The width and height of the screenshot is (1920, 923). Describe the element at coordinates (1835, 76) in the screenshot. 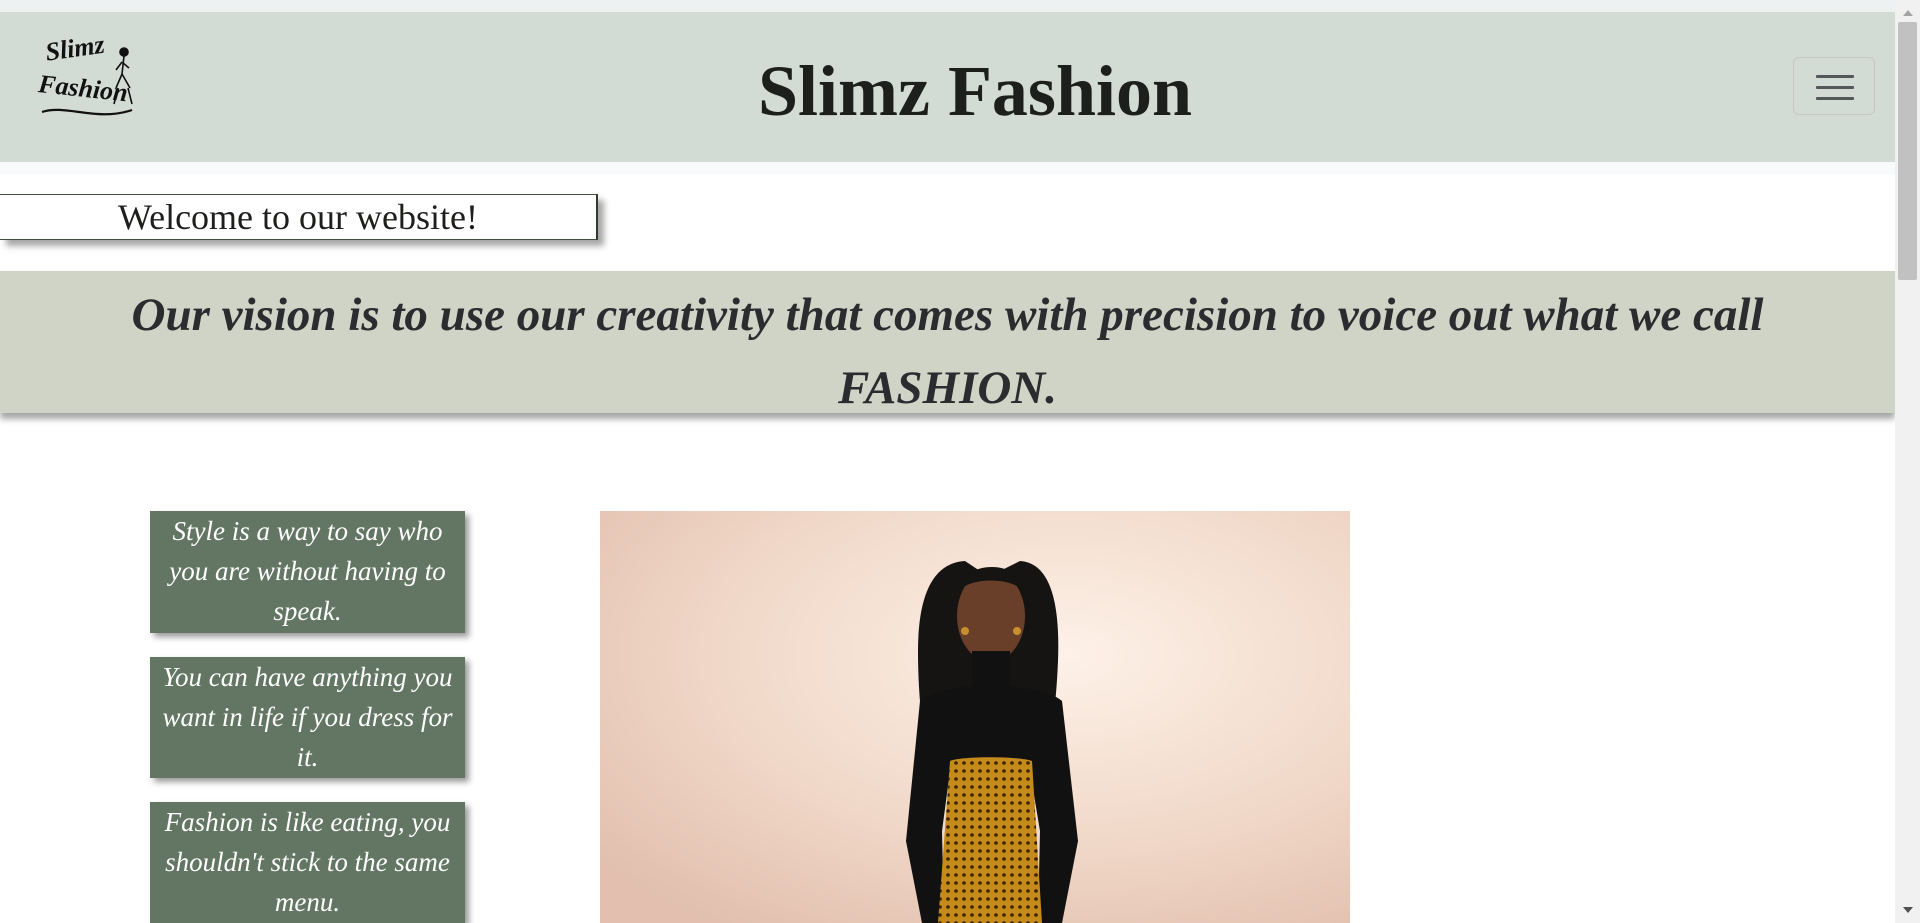

I see `hamburger-menu-icon` at that location.